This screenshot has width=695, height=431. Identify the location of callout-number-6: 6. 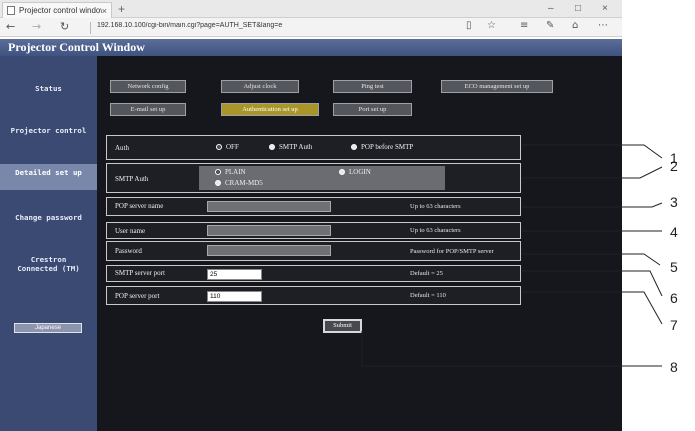
(674, 298).